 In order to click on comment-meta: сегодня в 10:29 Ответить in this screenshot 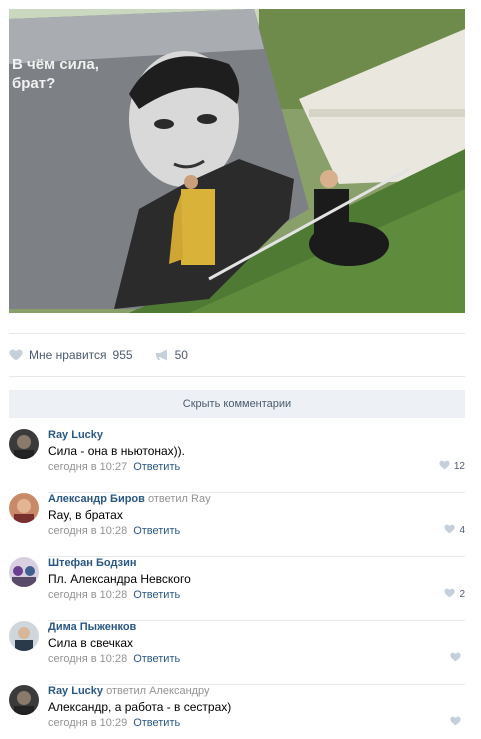, I will do `click(114, 723)`.